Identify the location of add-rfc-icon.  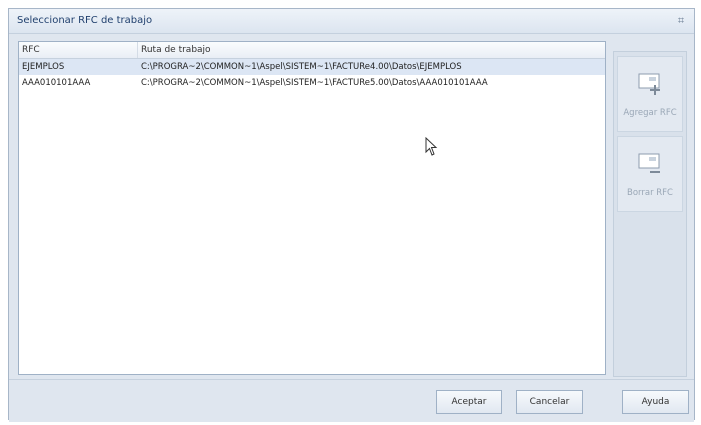
(649, 84).